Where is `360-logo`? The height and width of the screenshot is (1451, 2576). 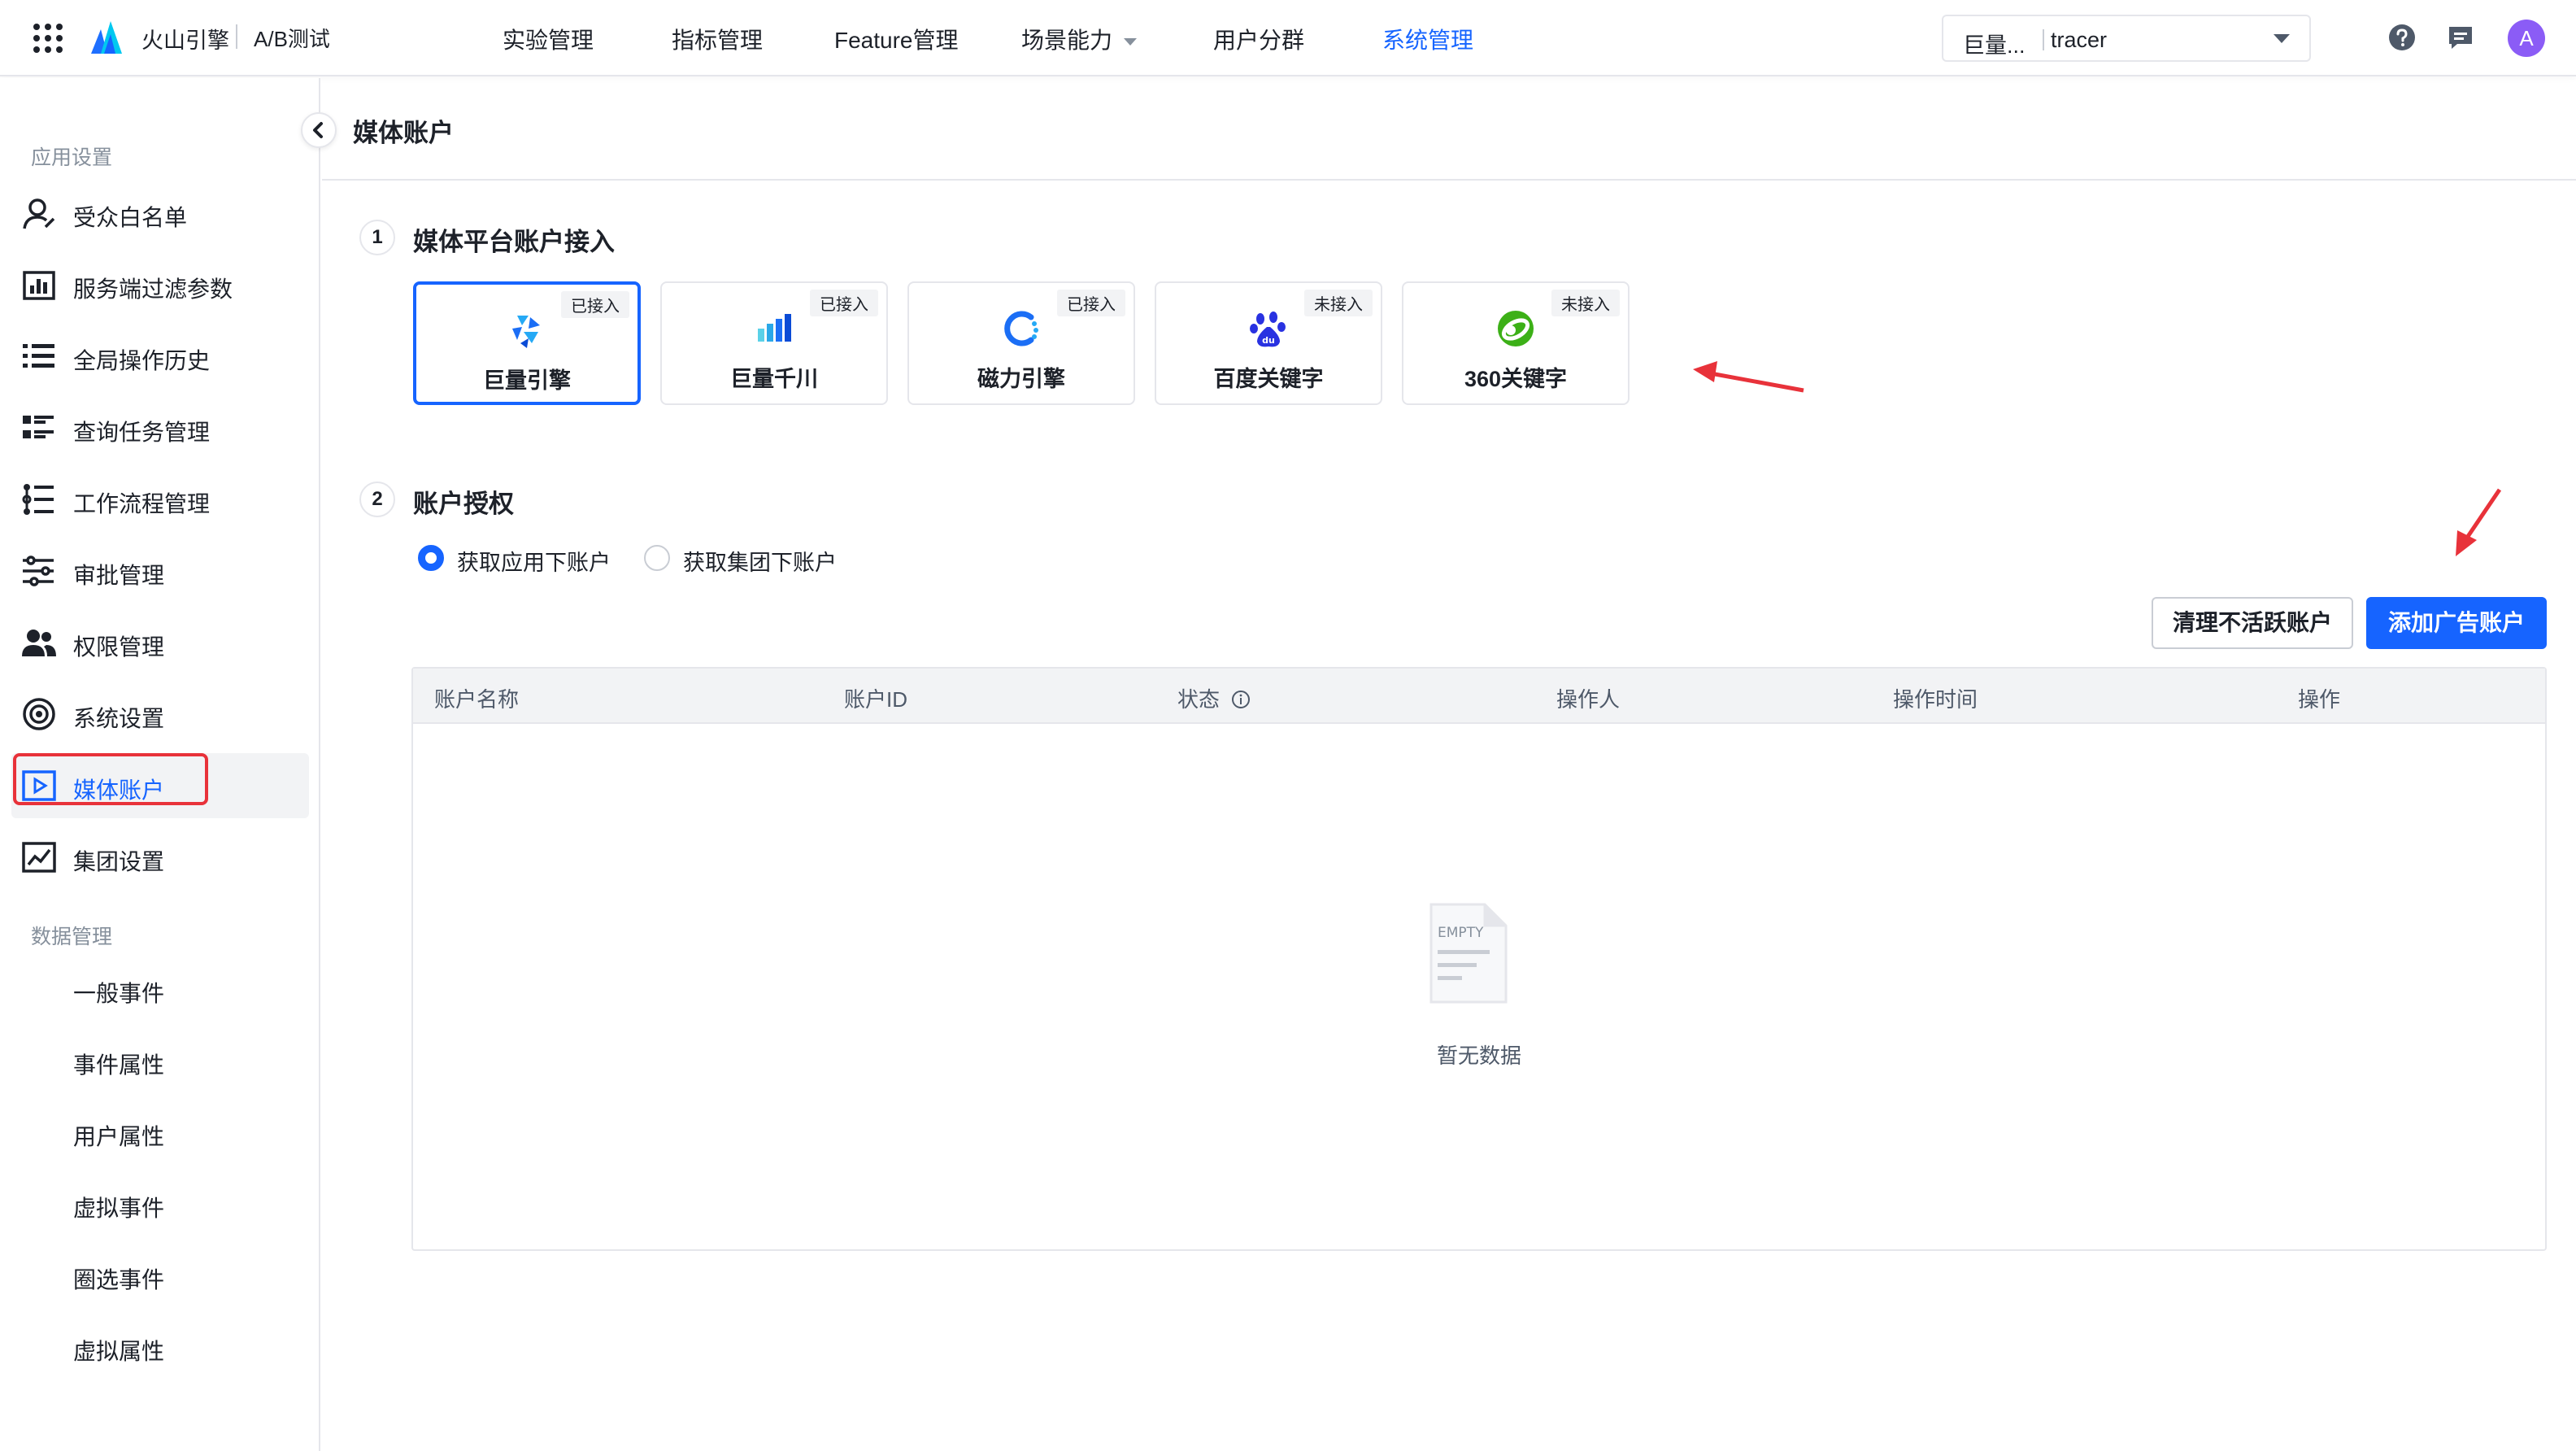 360-logo is located at coordinates (1516, 328).